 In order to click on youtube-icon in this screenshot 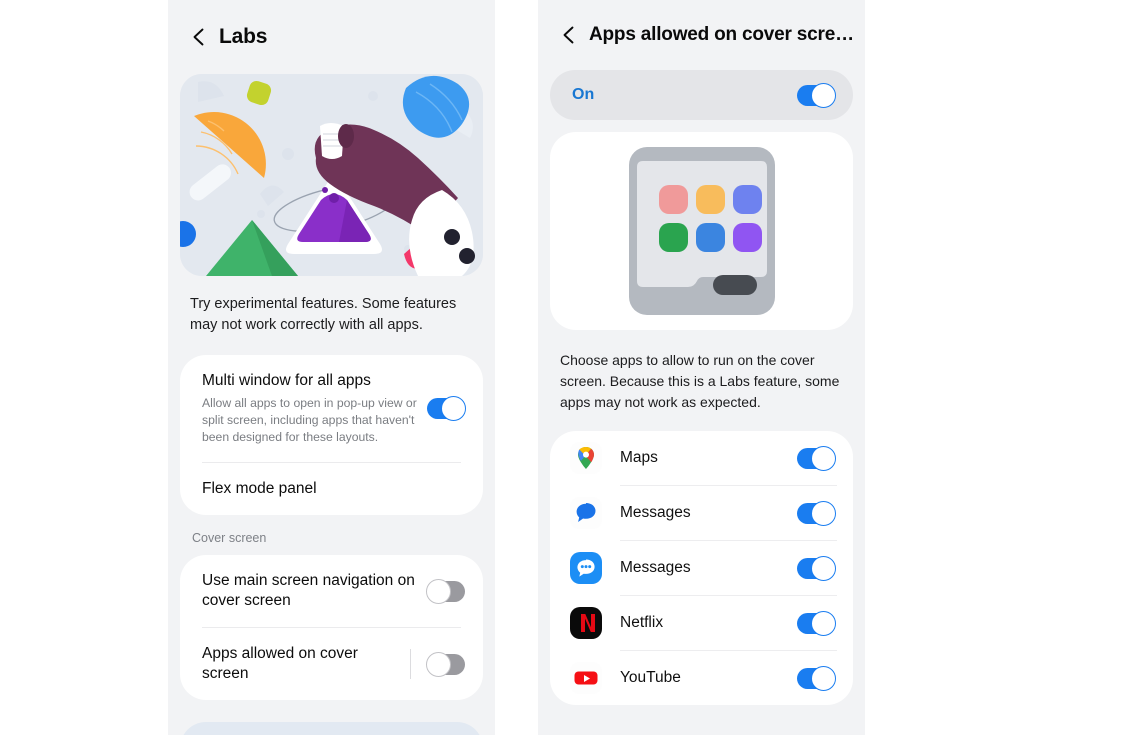, I will do `click(586, 678)`.